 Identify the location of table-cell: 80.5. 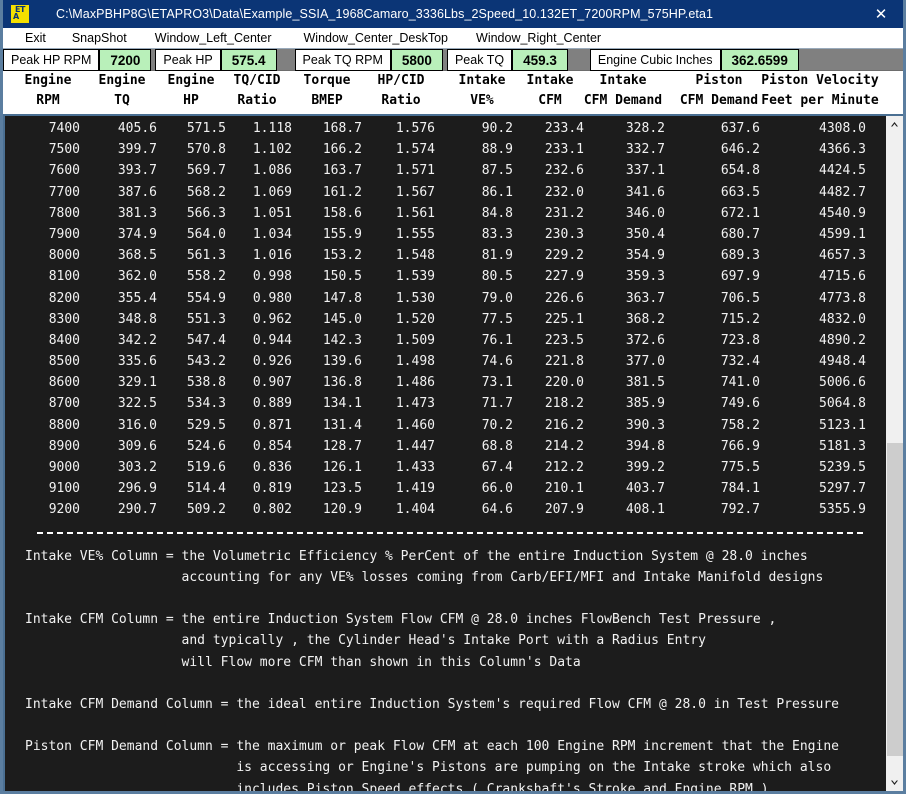
(497, 277).